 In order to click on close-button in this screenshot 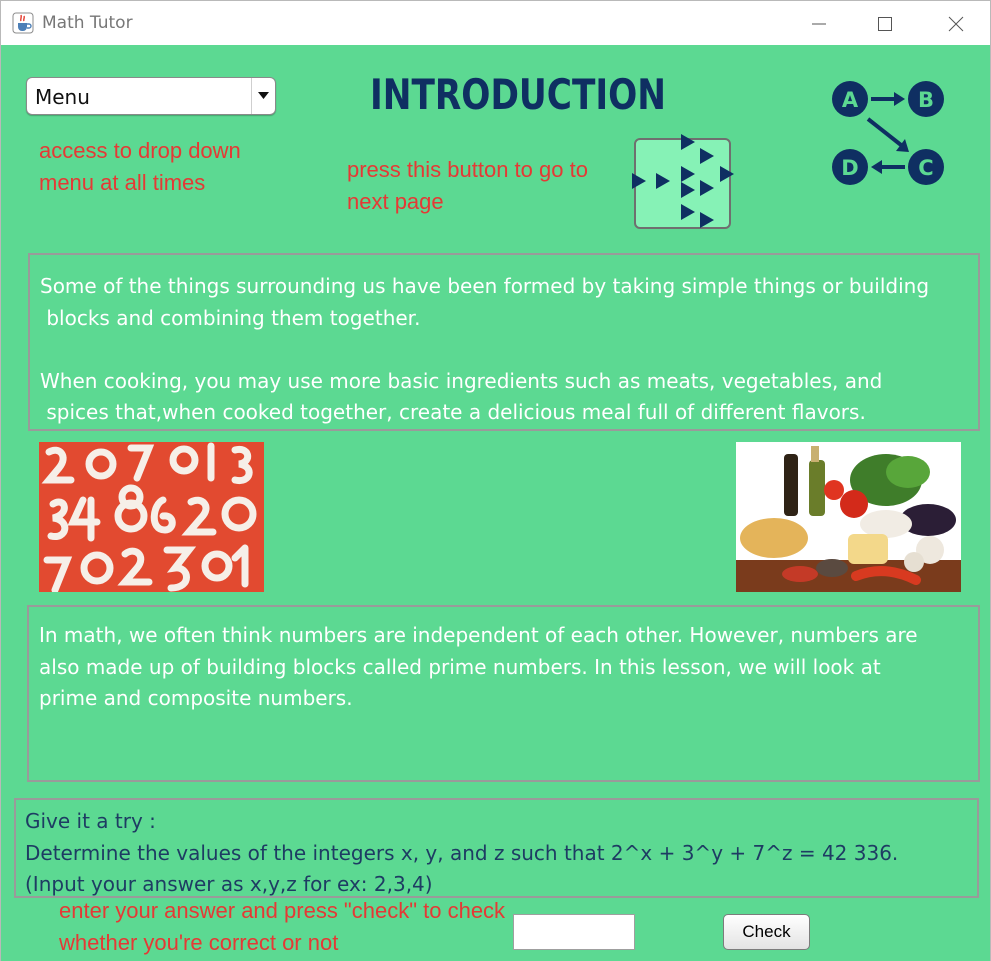, I will do `click(956, 23)`.